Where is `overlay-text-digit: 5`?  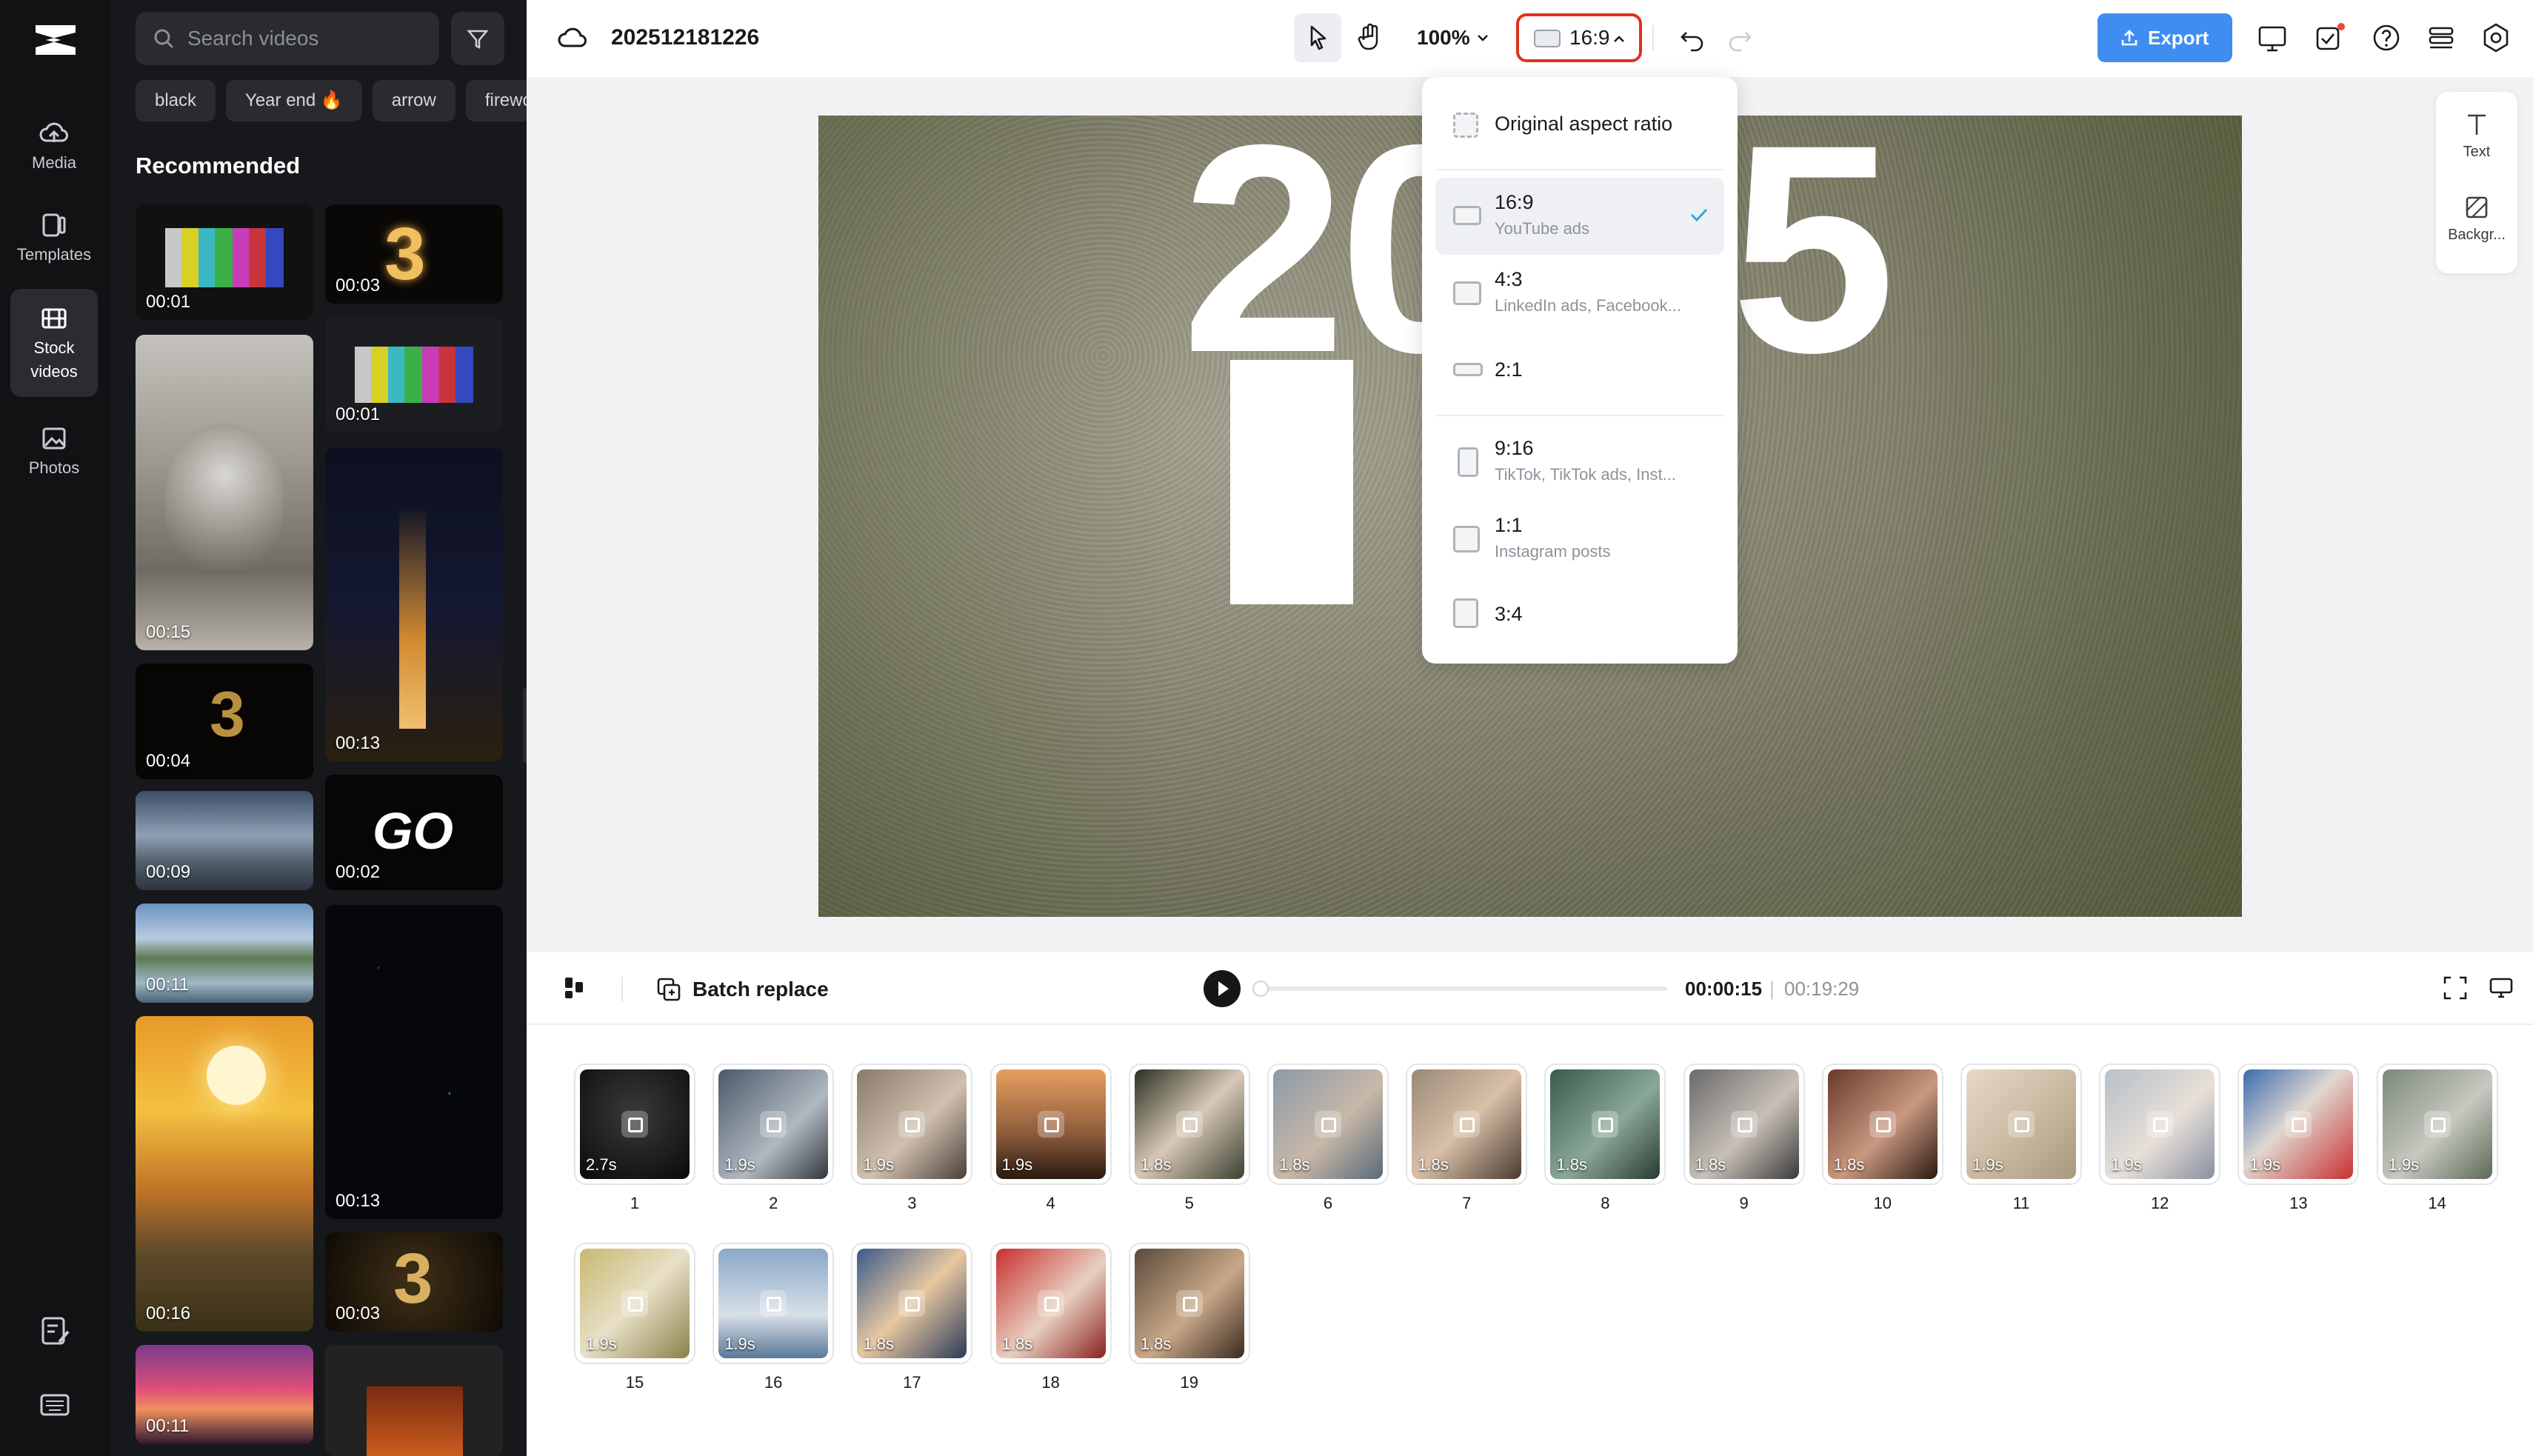 overlay-text-digit: 5 is located at coordinates (1813, 256).